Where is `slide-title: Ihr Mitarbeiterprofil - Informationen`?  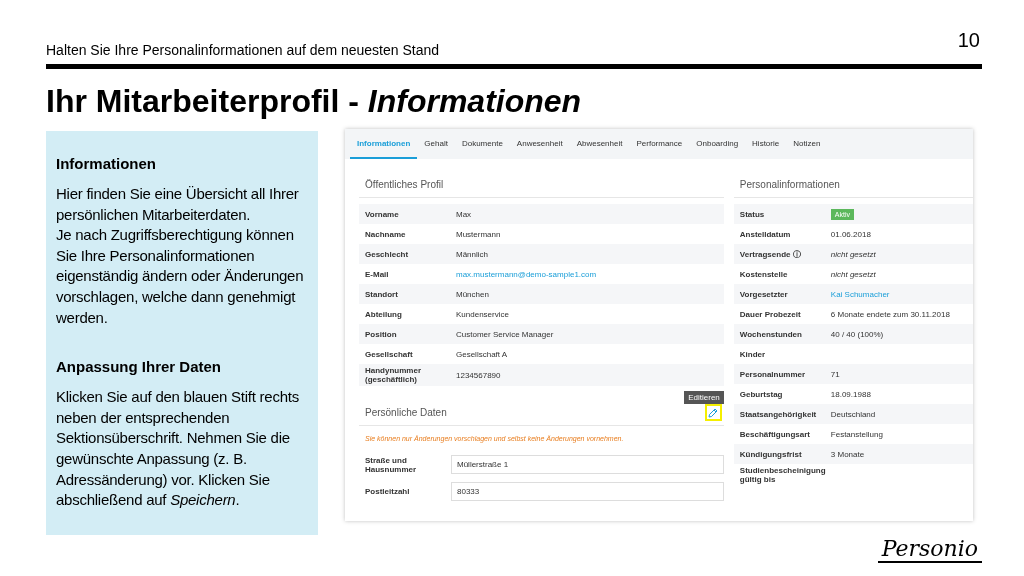
slide-title: Ihr Mitarbeiterprofil - Informationen is located at coordinates (314, 101).